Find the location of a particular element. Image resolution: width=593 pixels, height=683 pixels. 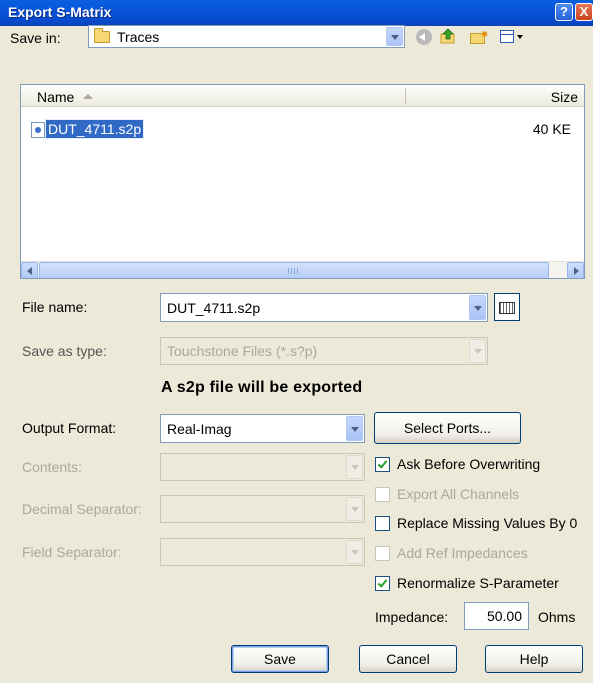

file-item-size: 40 KE is located at coordinates (551, 129).